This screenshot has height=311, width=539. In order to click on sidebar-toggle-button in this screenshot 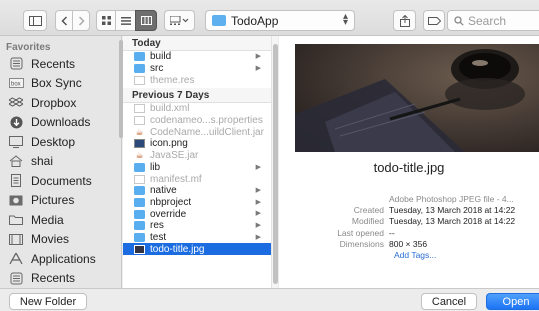, I will do `click(35, 20)`.